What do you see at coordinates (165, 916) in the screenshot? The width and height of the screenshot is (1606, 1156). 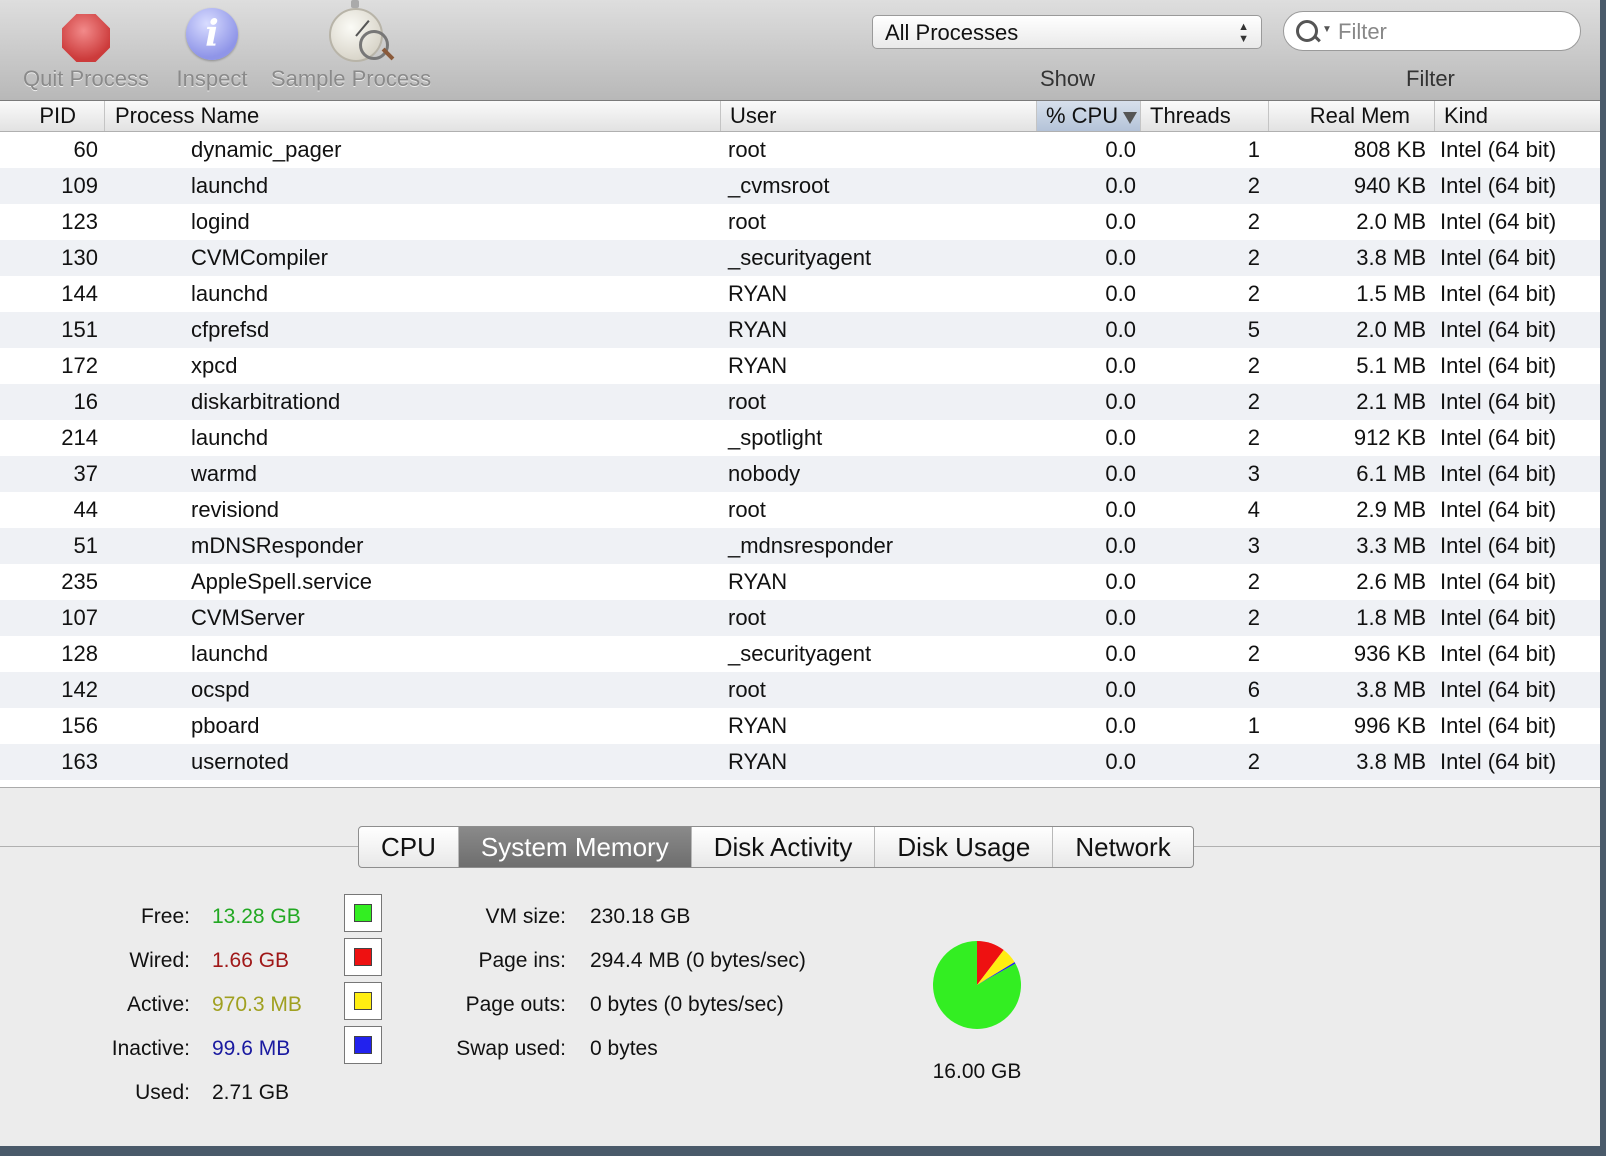 I see `free-label: Free:` at bounding box center [165, 916].